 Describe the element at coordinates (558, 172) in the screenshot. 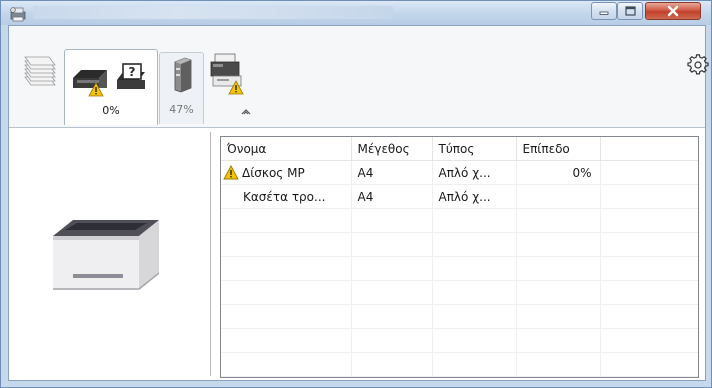

I see `cell-level: 0%` at that location.